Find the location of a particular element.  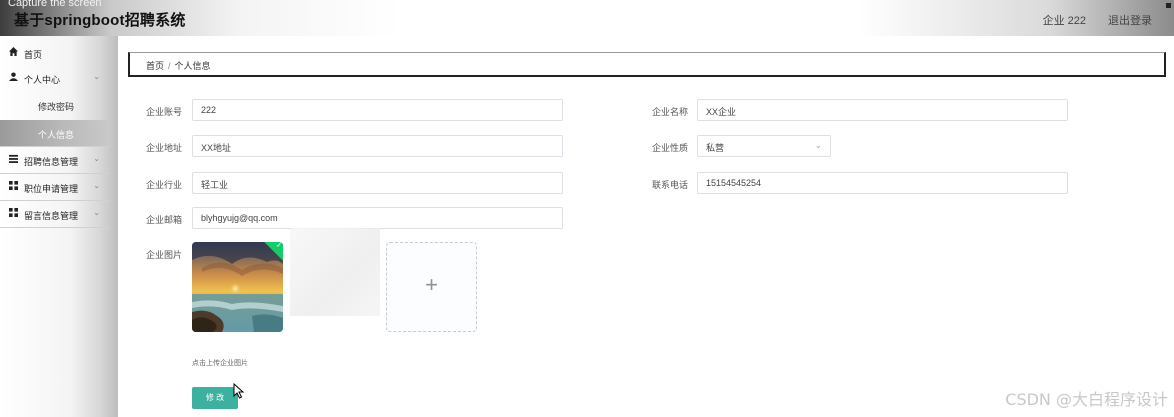

mouse-cursor-icon is located at coordinates (239, 391).